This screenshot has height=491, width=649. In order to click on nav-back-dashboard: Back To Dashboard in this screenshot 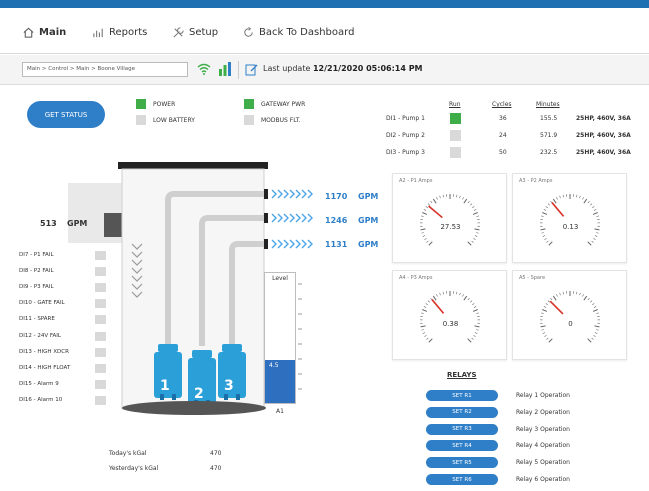, I will do `click(298, 32)`.